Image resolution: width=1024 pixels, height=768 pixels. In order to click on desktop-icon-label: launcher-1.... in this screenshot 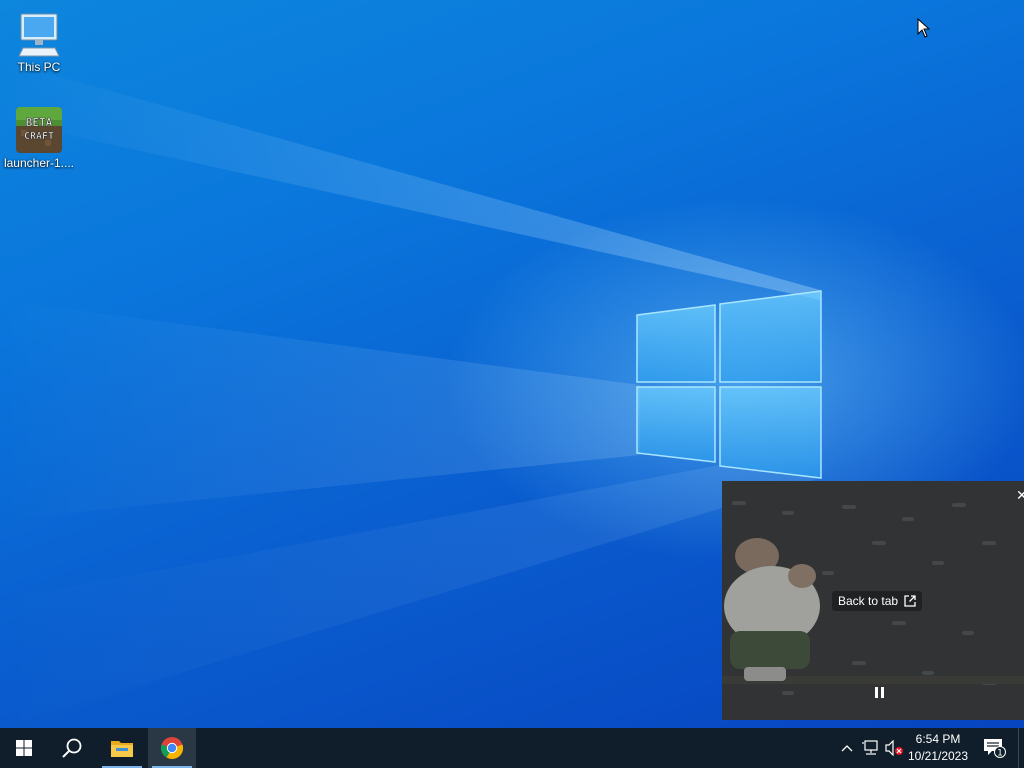, I will do `click(39, 163)`.